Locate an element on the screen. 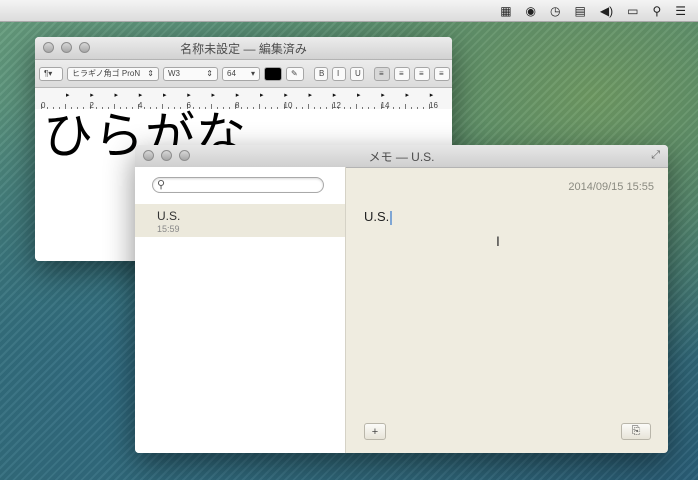  search-field: ⚲ is located at coordinates (238, 185).